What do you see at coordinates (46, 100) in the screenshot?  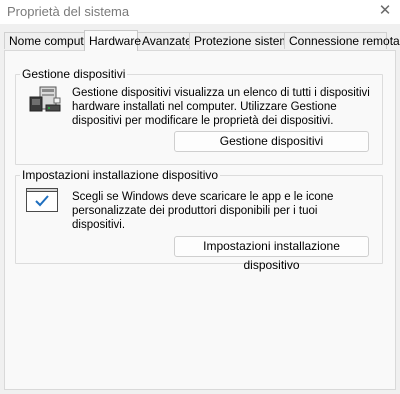 I see `device-manager-icon` at bounding box center [46, 100].